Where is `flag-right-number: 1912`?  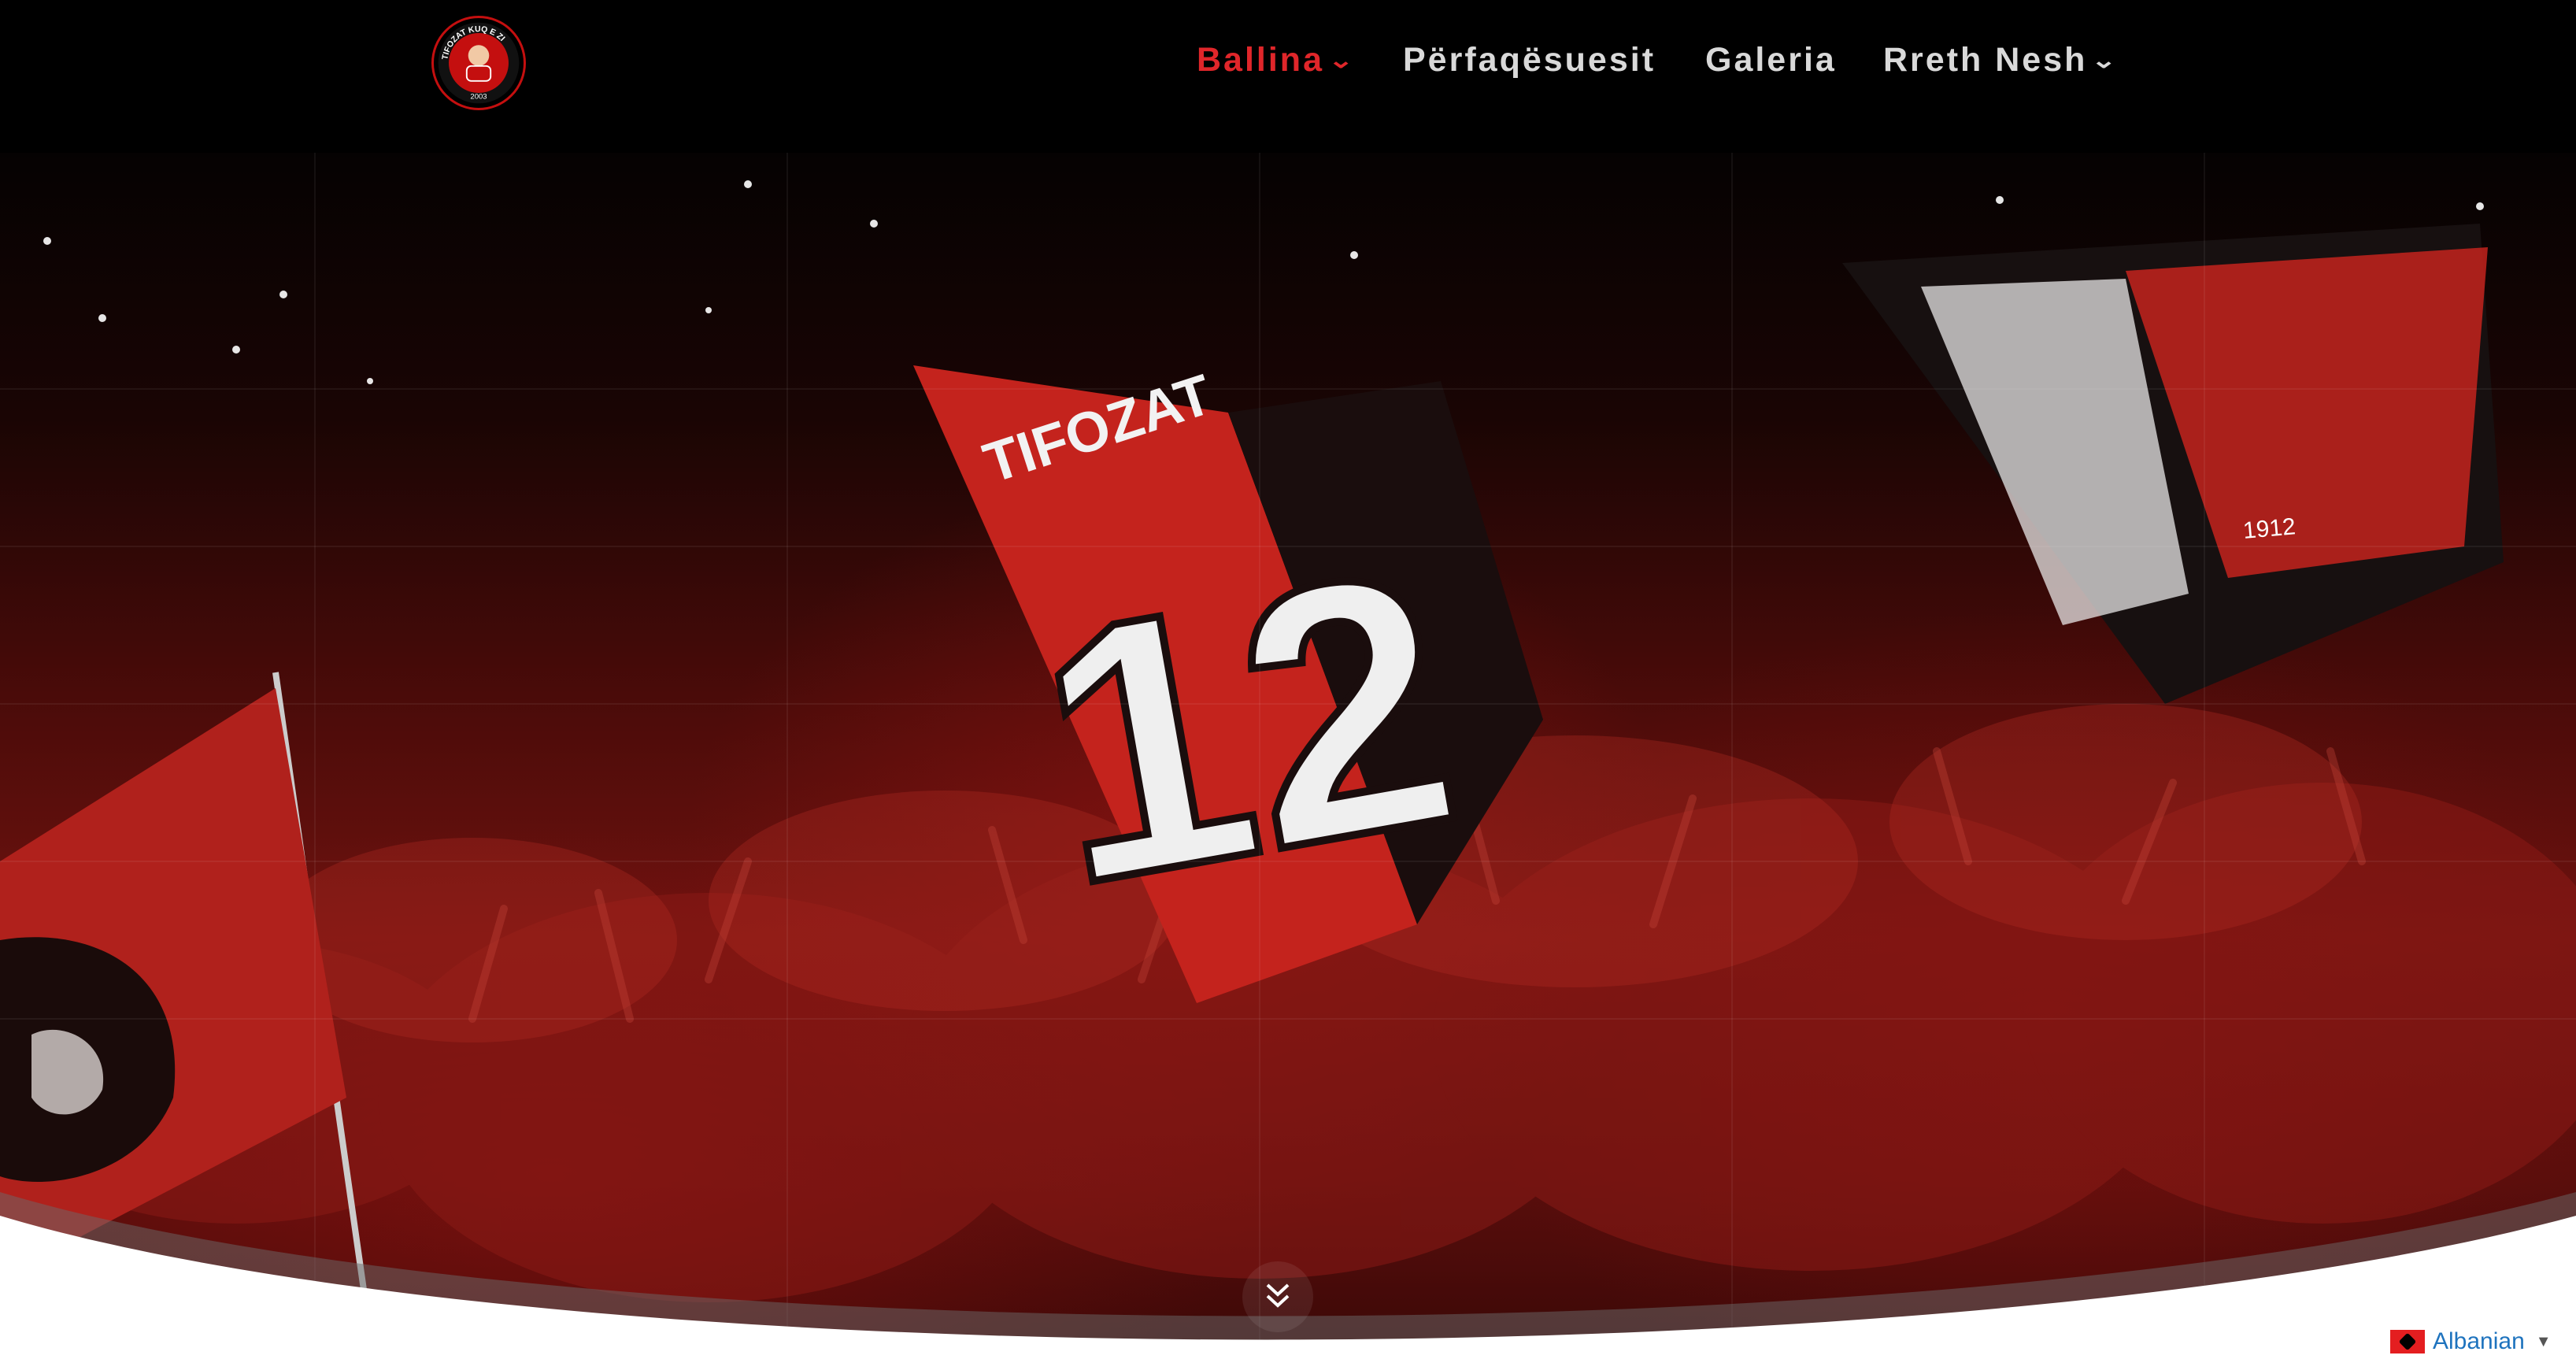 flag-right-number: 1912 is located at coordinates (2269, 528).